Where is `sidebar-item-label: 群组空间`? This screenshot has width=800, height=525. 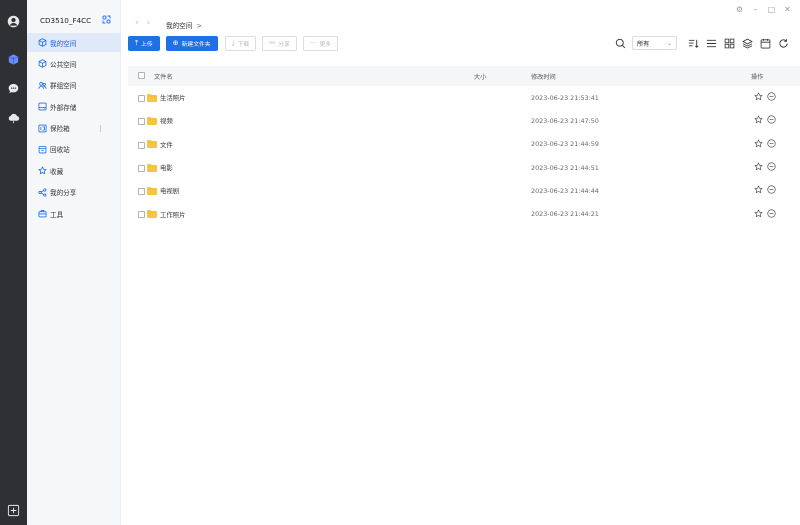 sidebar-item-label: 群组空间 is located at coordinates (63, 86).